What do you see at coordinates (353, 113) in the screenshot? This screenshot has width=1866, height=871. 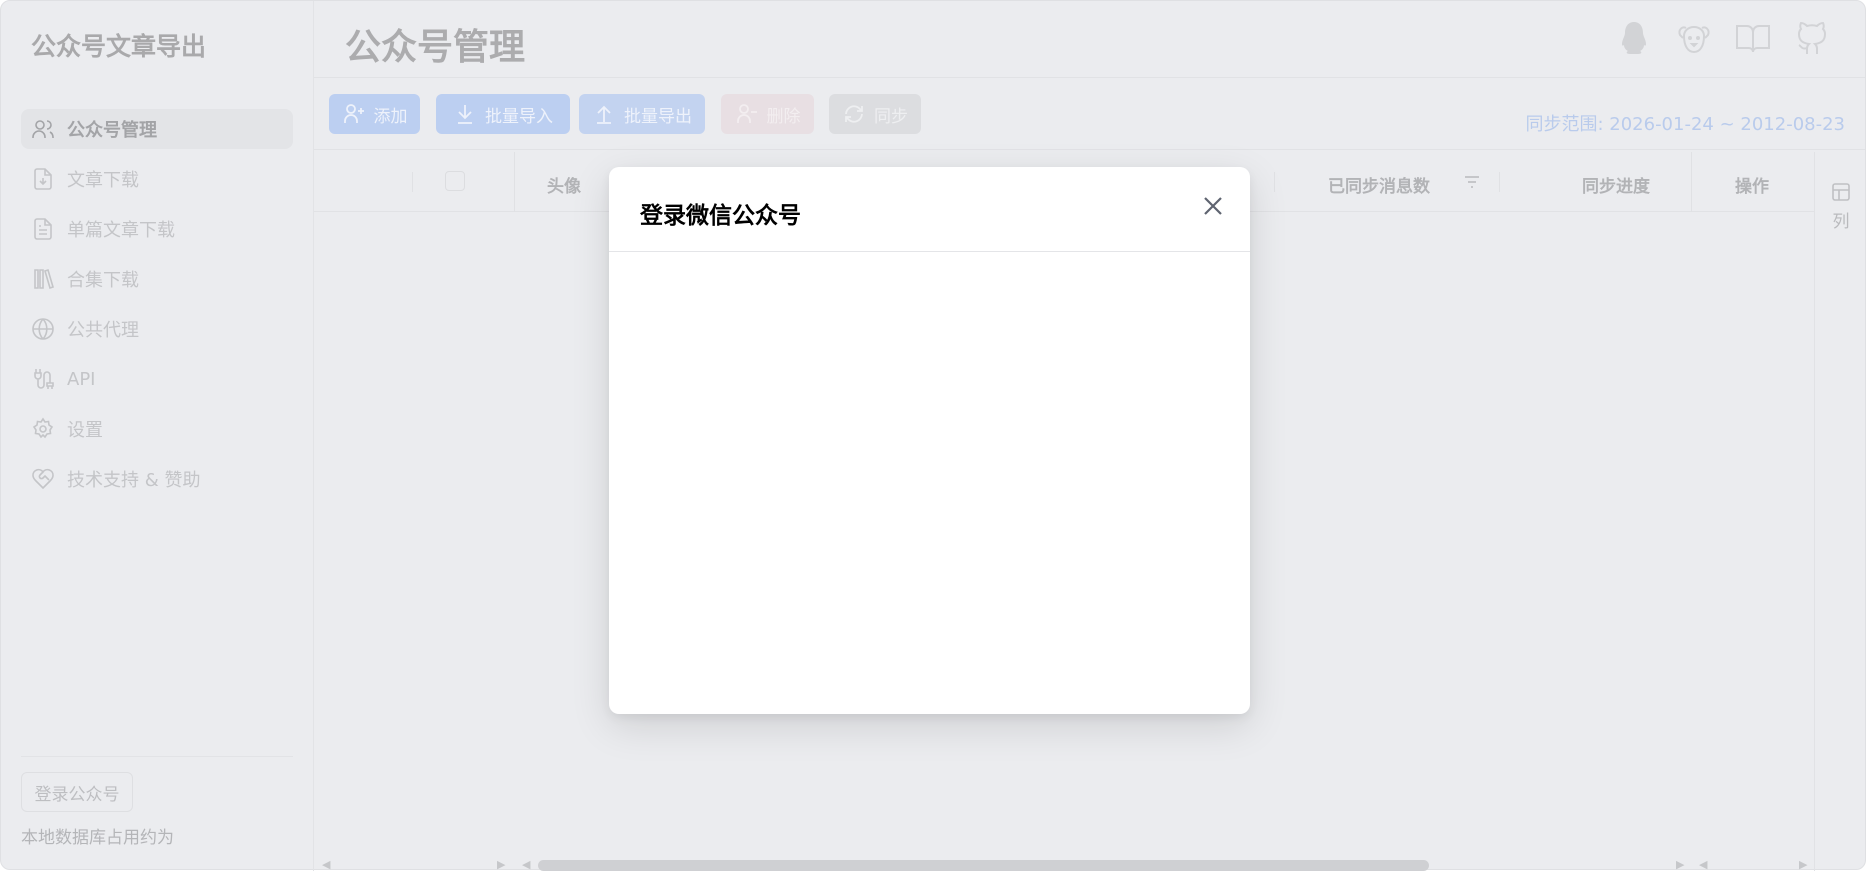 I see `user-plus-icon` at bounding box center [353, 113].